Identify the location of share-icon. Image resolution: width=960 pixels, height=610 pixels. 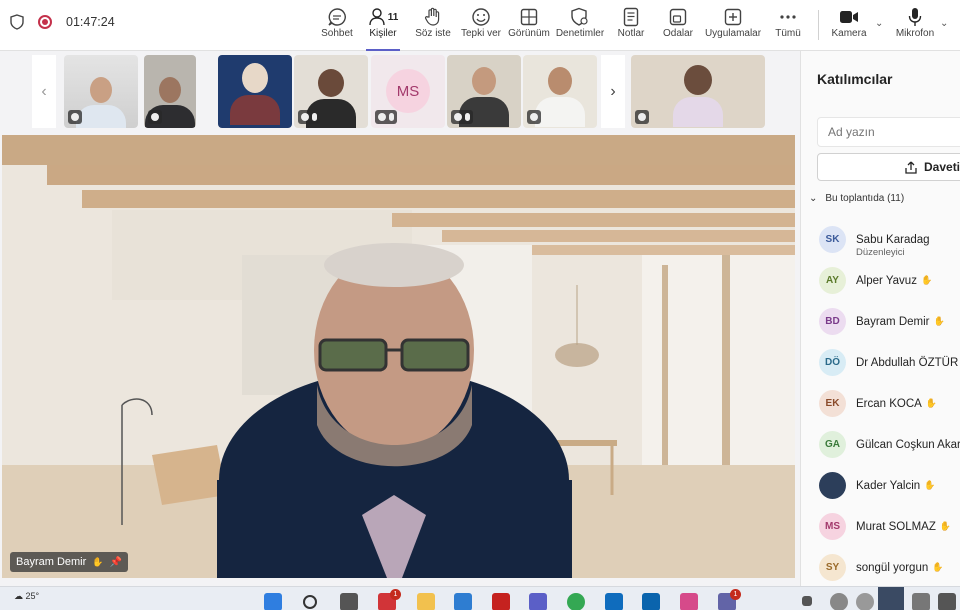
(911, 167).